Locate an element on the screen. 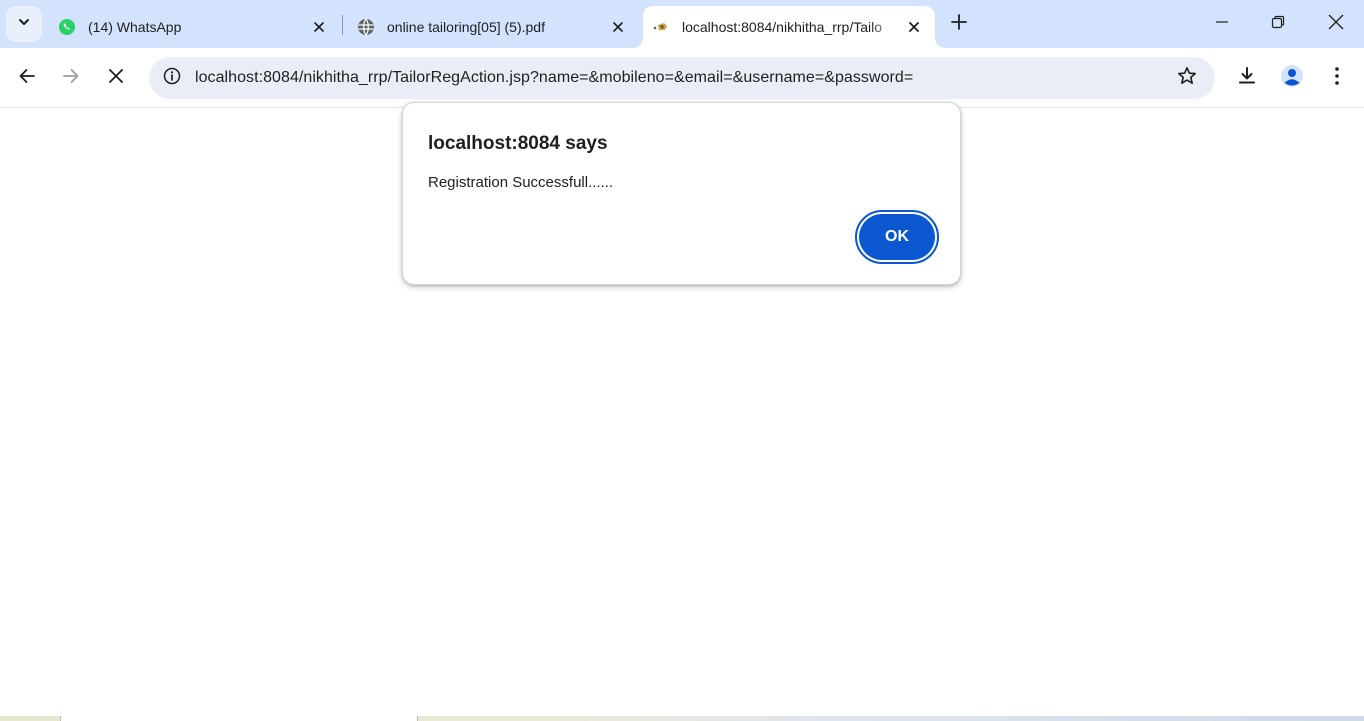 The image size is (1364, 721). profile-button is located at coordinates (1292, 78).